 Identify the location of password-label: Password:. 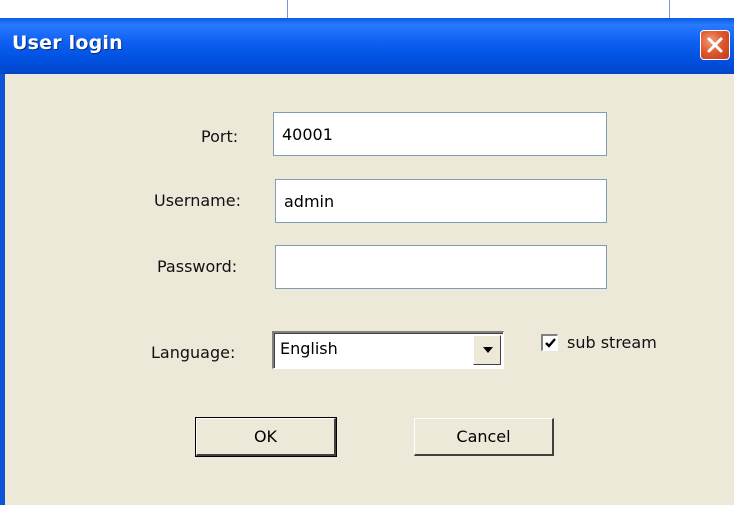
(197, 266).